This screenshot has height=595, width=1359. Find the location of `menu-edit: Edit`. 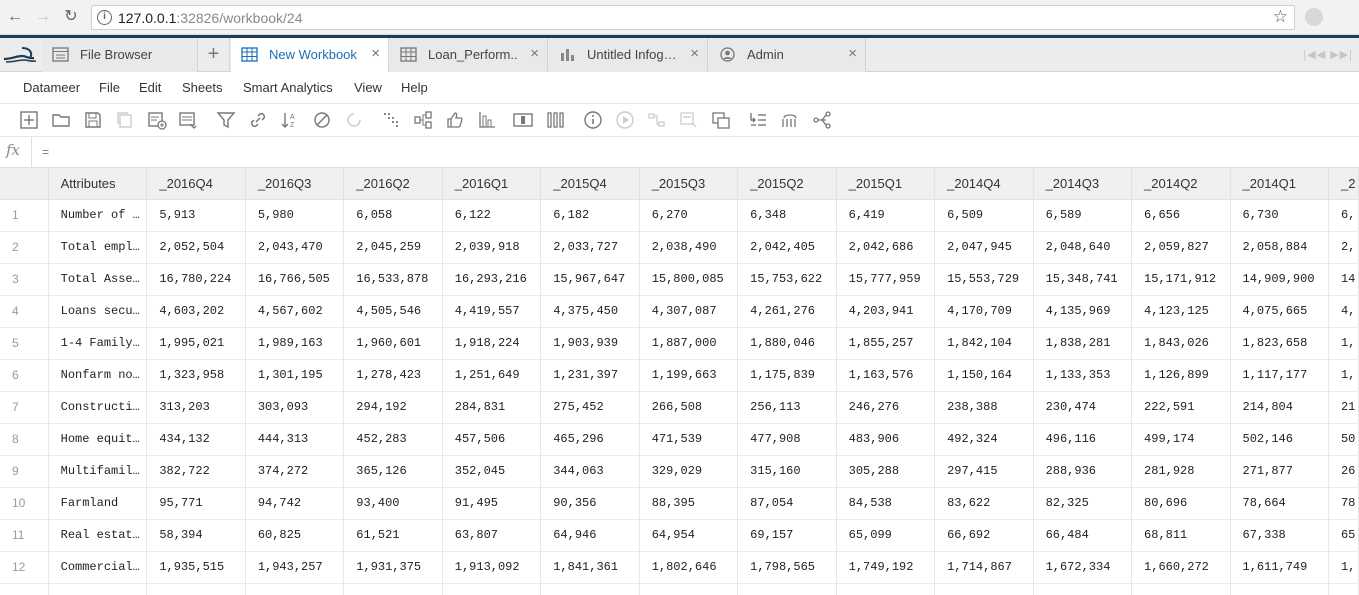

menu-edit: Edit is located at coordinates (150, 87).